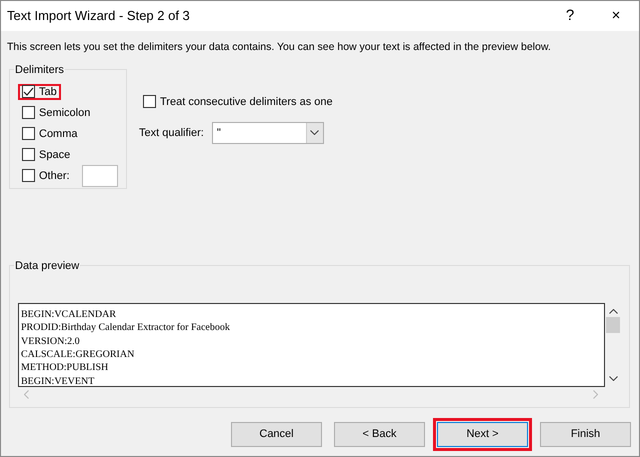 The width and height of the screenshot is (640, 457). What do you see at coordinates (379, 434) in the screenshot?
I see `wizard-button: < Back` at bounding box center [379, 434].